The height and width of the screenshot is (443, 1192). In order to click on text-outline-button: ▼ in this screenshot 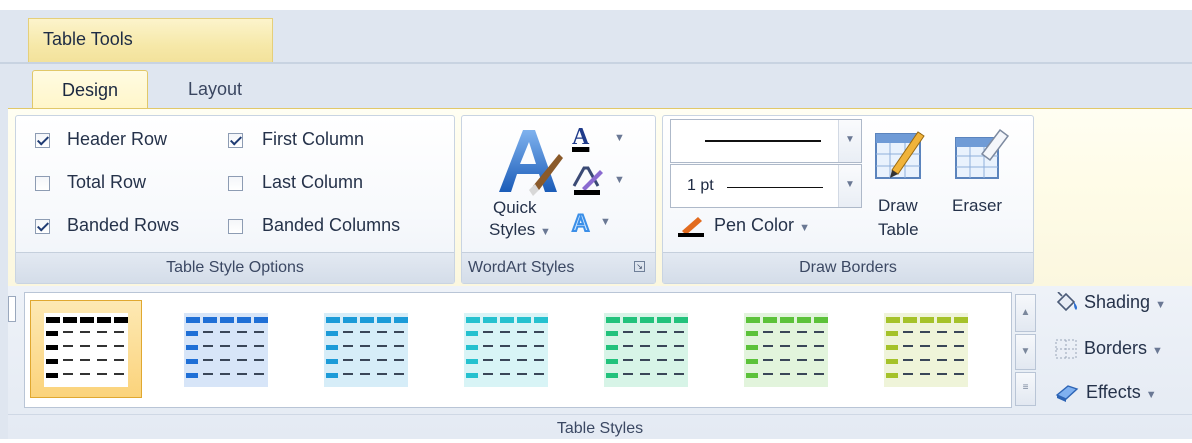, I will do `click(602, 183)`.